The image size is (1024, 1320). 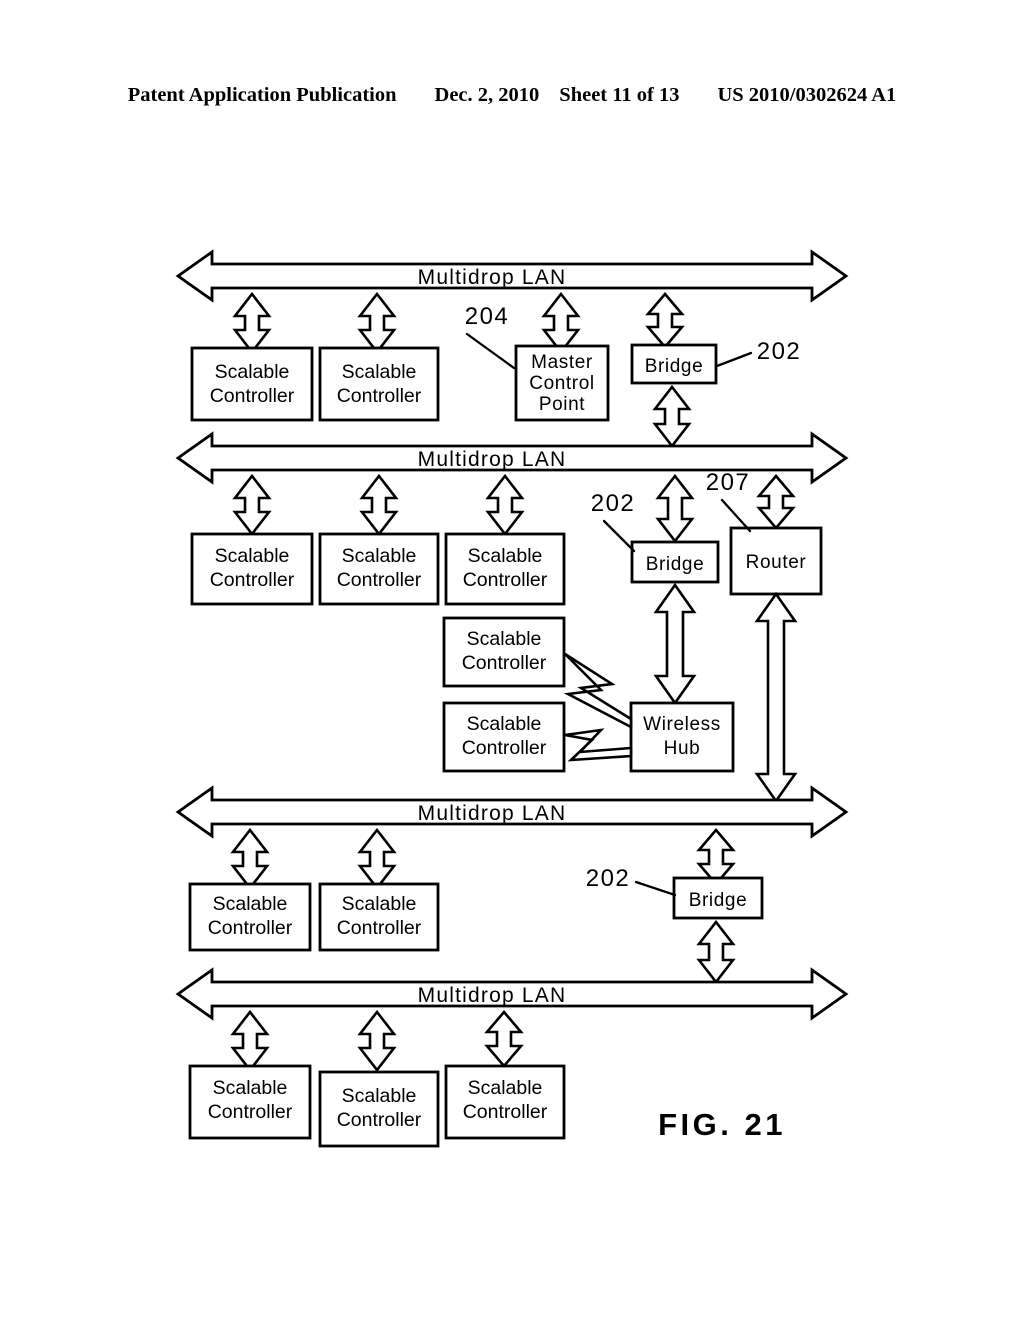 I want to click on node-sc-w-2-line1: Scalable, so click(x=504, y=724).